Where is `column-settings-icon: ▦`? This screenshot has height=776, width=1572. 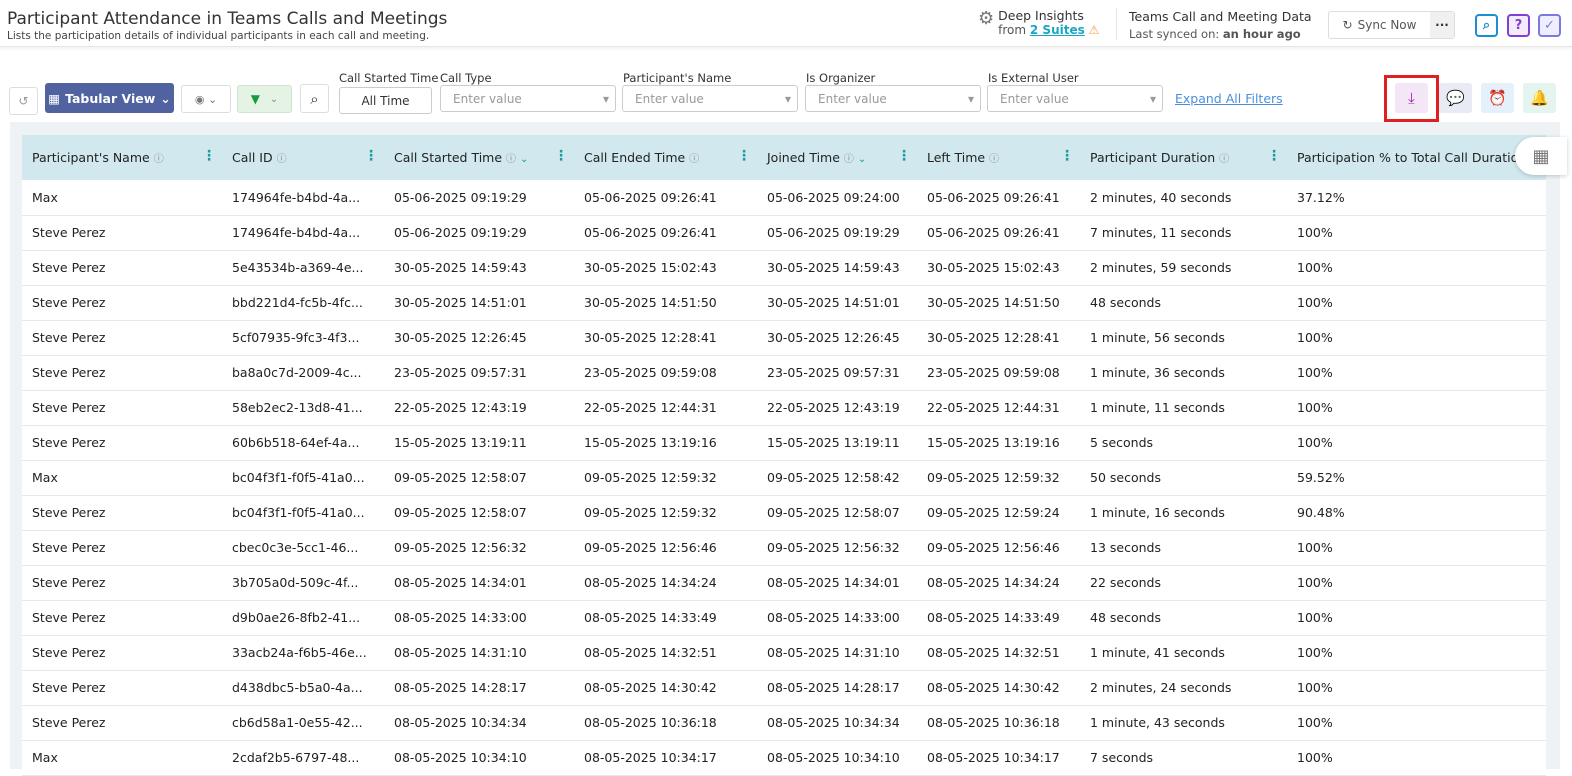
column-settings-icon: ▦ is located at coordinates (1541, 156).